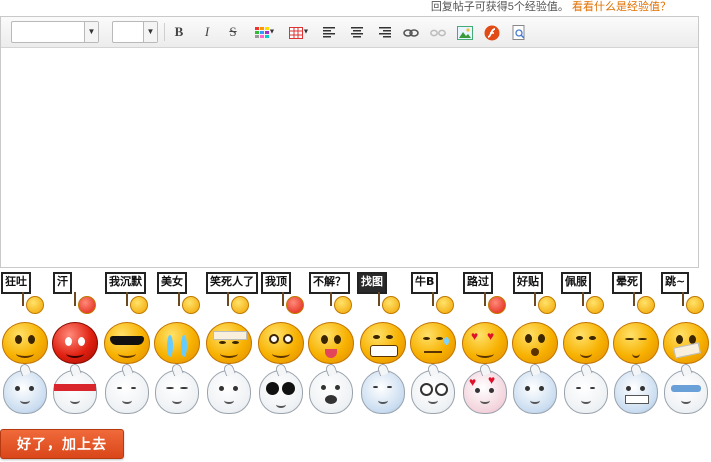  I want to click on table-button: ▼, so click(299, 32).